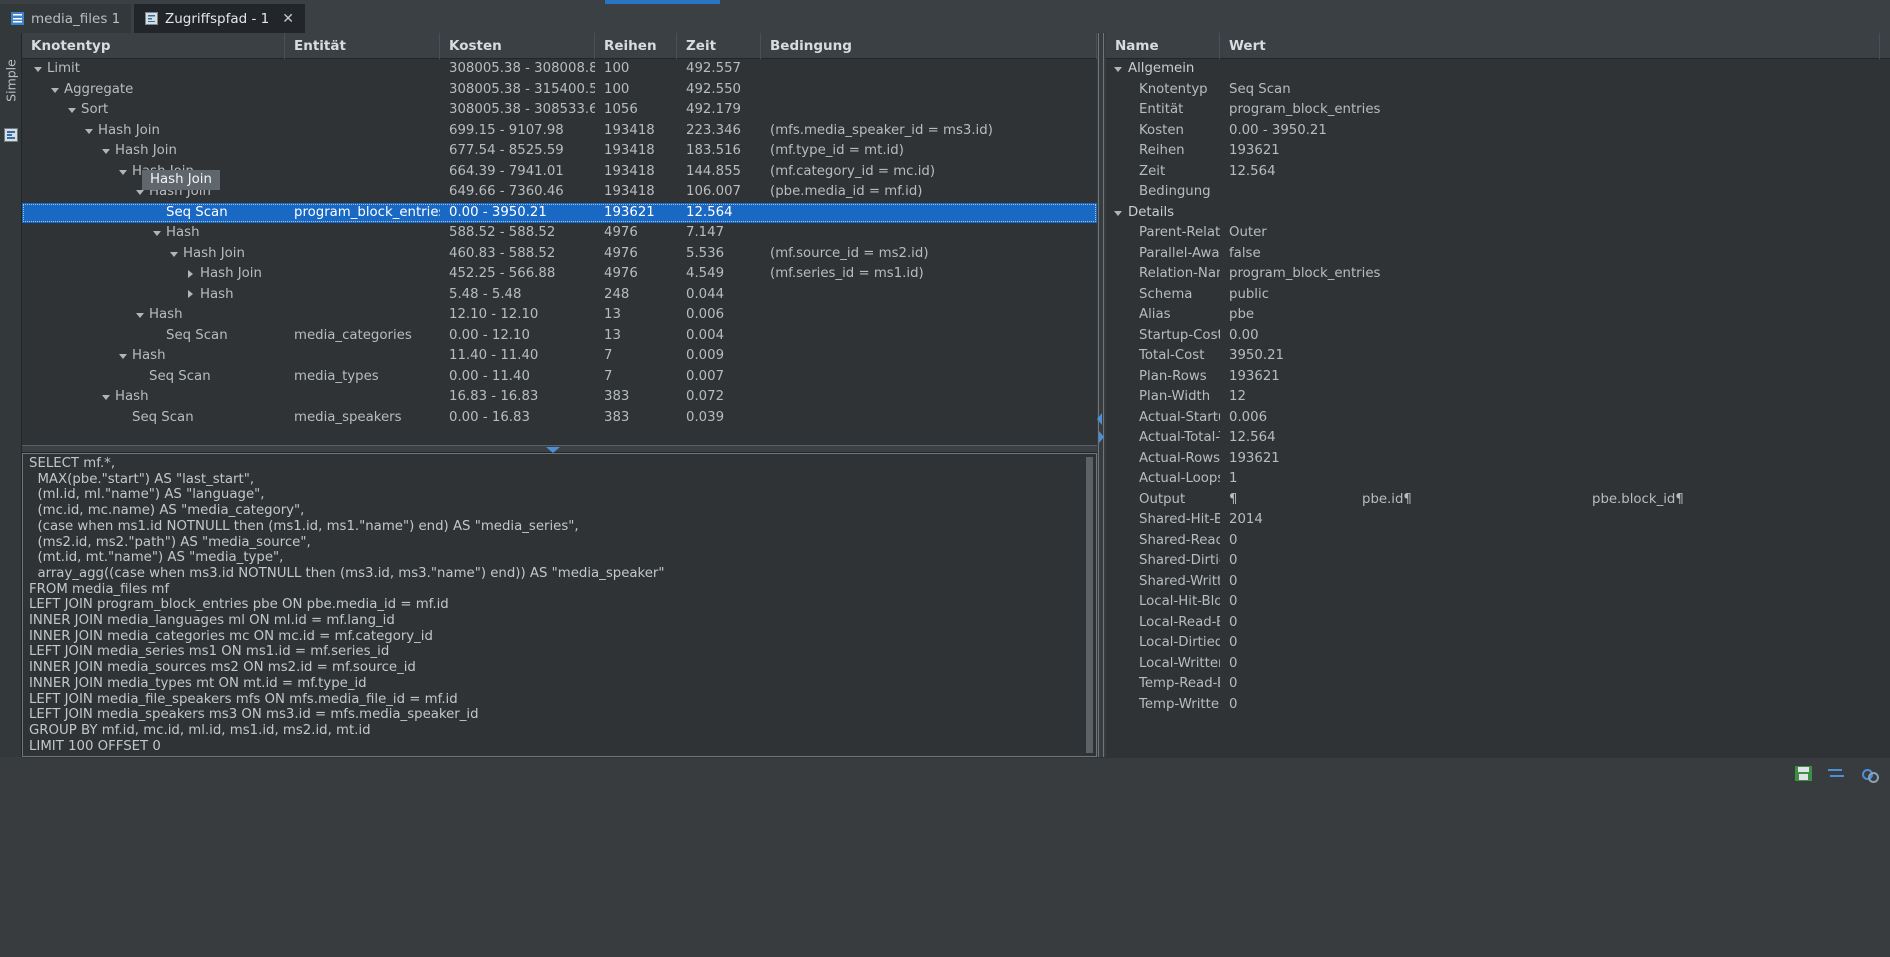 This screenshot has width=1890, height=957. Describe the element at coordinates (517, 45) in the screenshot. I see `plan-column-header-cost: Kosten` at that location.